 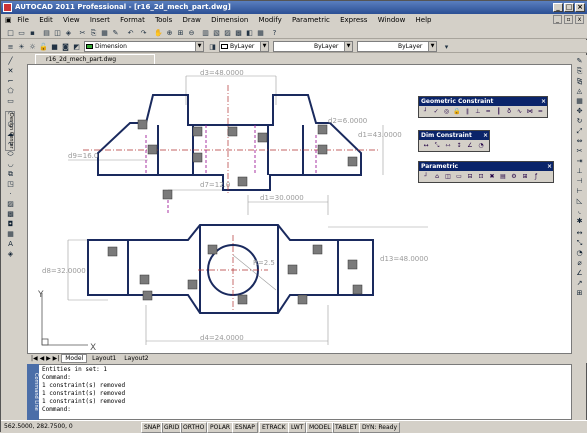 I want to click on array-icon: ▦, so click(x=579, y=101).